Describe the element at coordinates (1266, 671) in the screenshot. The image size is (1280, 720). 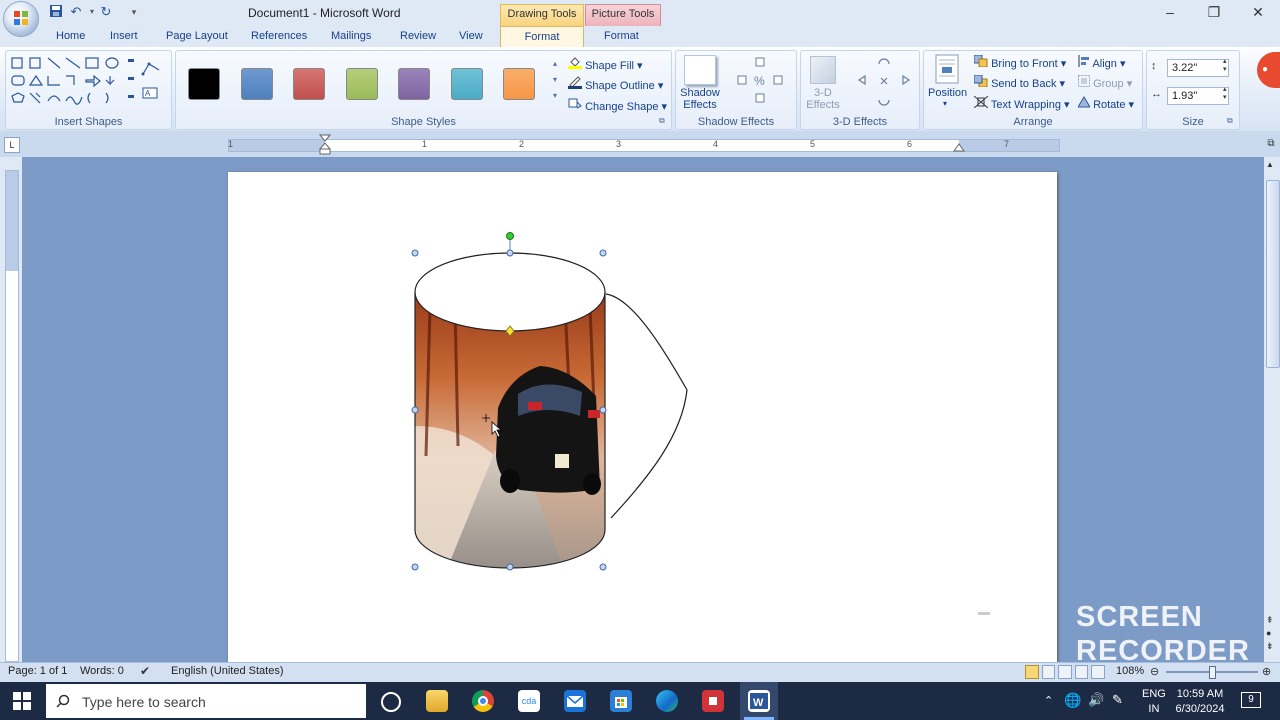
I see `zoom-in-icon: ⊕` at that location.